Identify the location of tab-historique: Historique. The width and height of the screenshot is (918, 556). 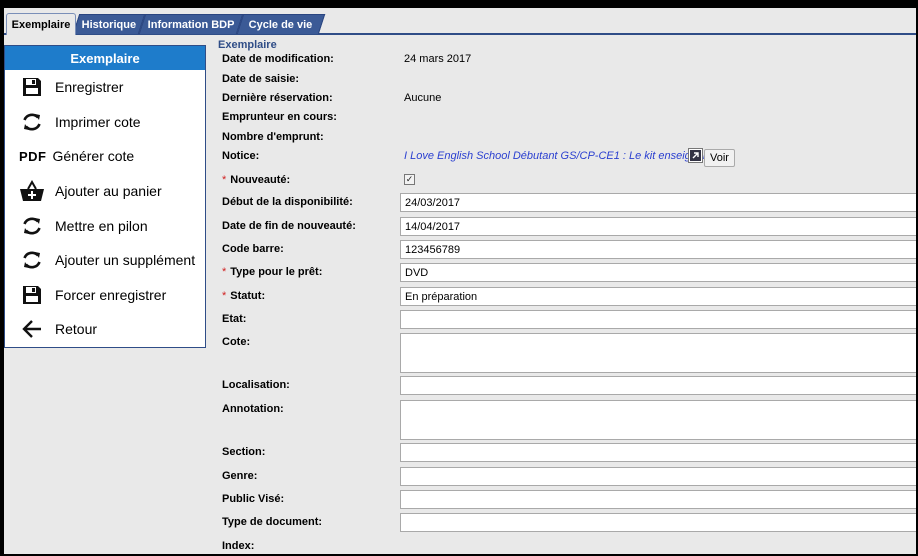
(109, 24).